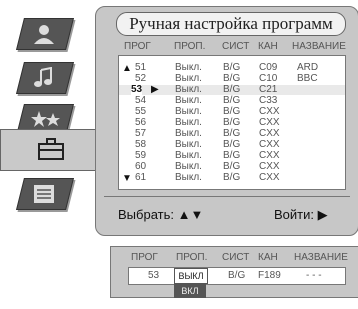 The image size is (358, 309). Describe the element at coordinates (141, 166) in the screenshot. I see `prog-cell: 60` at that location.